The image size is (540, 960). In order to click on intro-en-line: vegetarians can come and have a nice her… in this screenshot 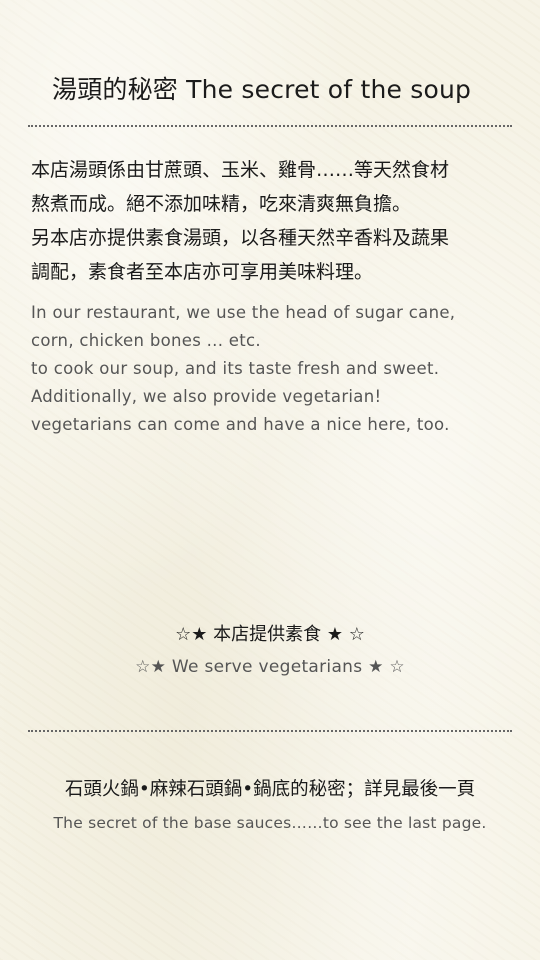, I will do `click(240, 424)`.